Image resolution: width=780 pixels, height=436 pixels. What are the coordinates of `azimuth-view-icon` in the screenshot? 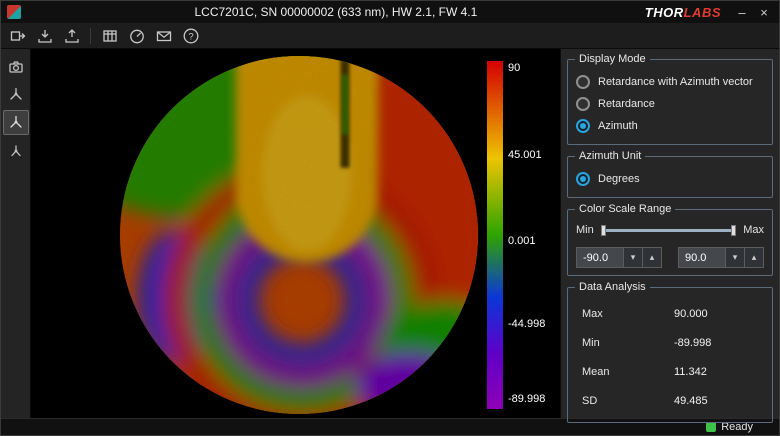 It's located at (15, 122).